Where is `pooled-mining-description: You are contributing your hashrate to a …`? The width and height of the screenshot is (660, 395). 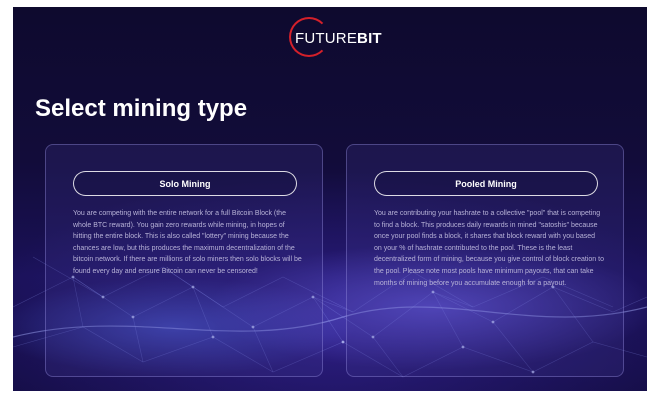
pooled-mining-description: You are contributing your hashrate to a … is located at coordinates (489, 248).